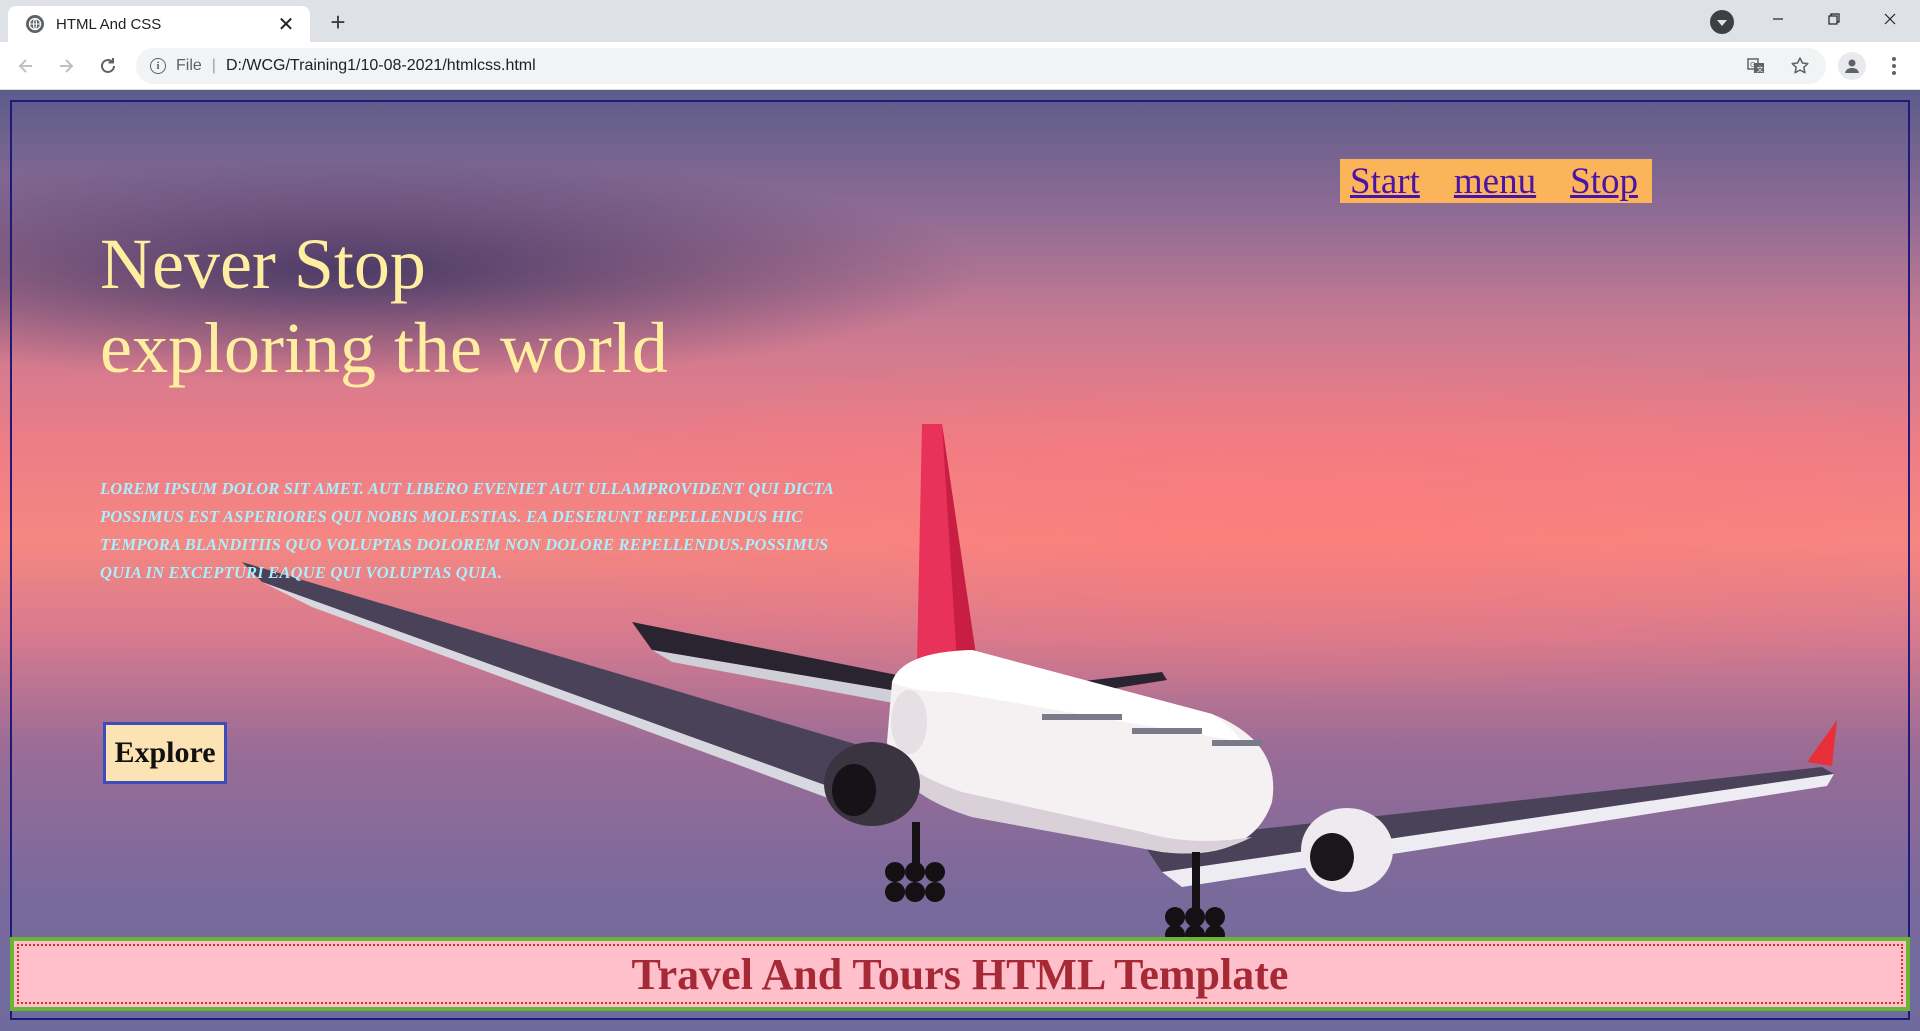  What do you see at coordinates (26, 66) in the screenshot?
I see `back-arrow-icon` at bounding box center [26, 66].